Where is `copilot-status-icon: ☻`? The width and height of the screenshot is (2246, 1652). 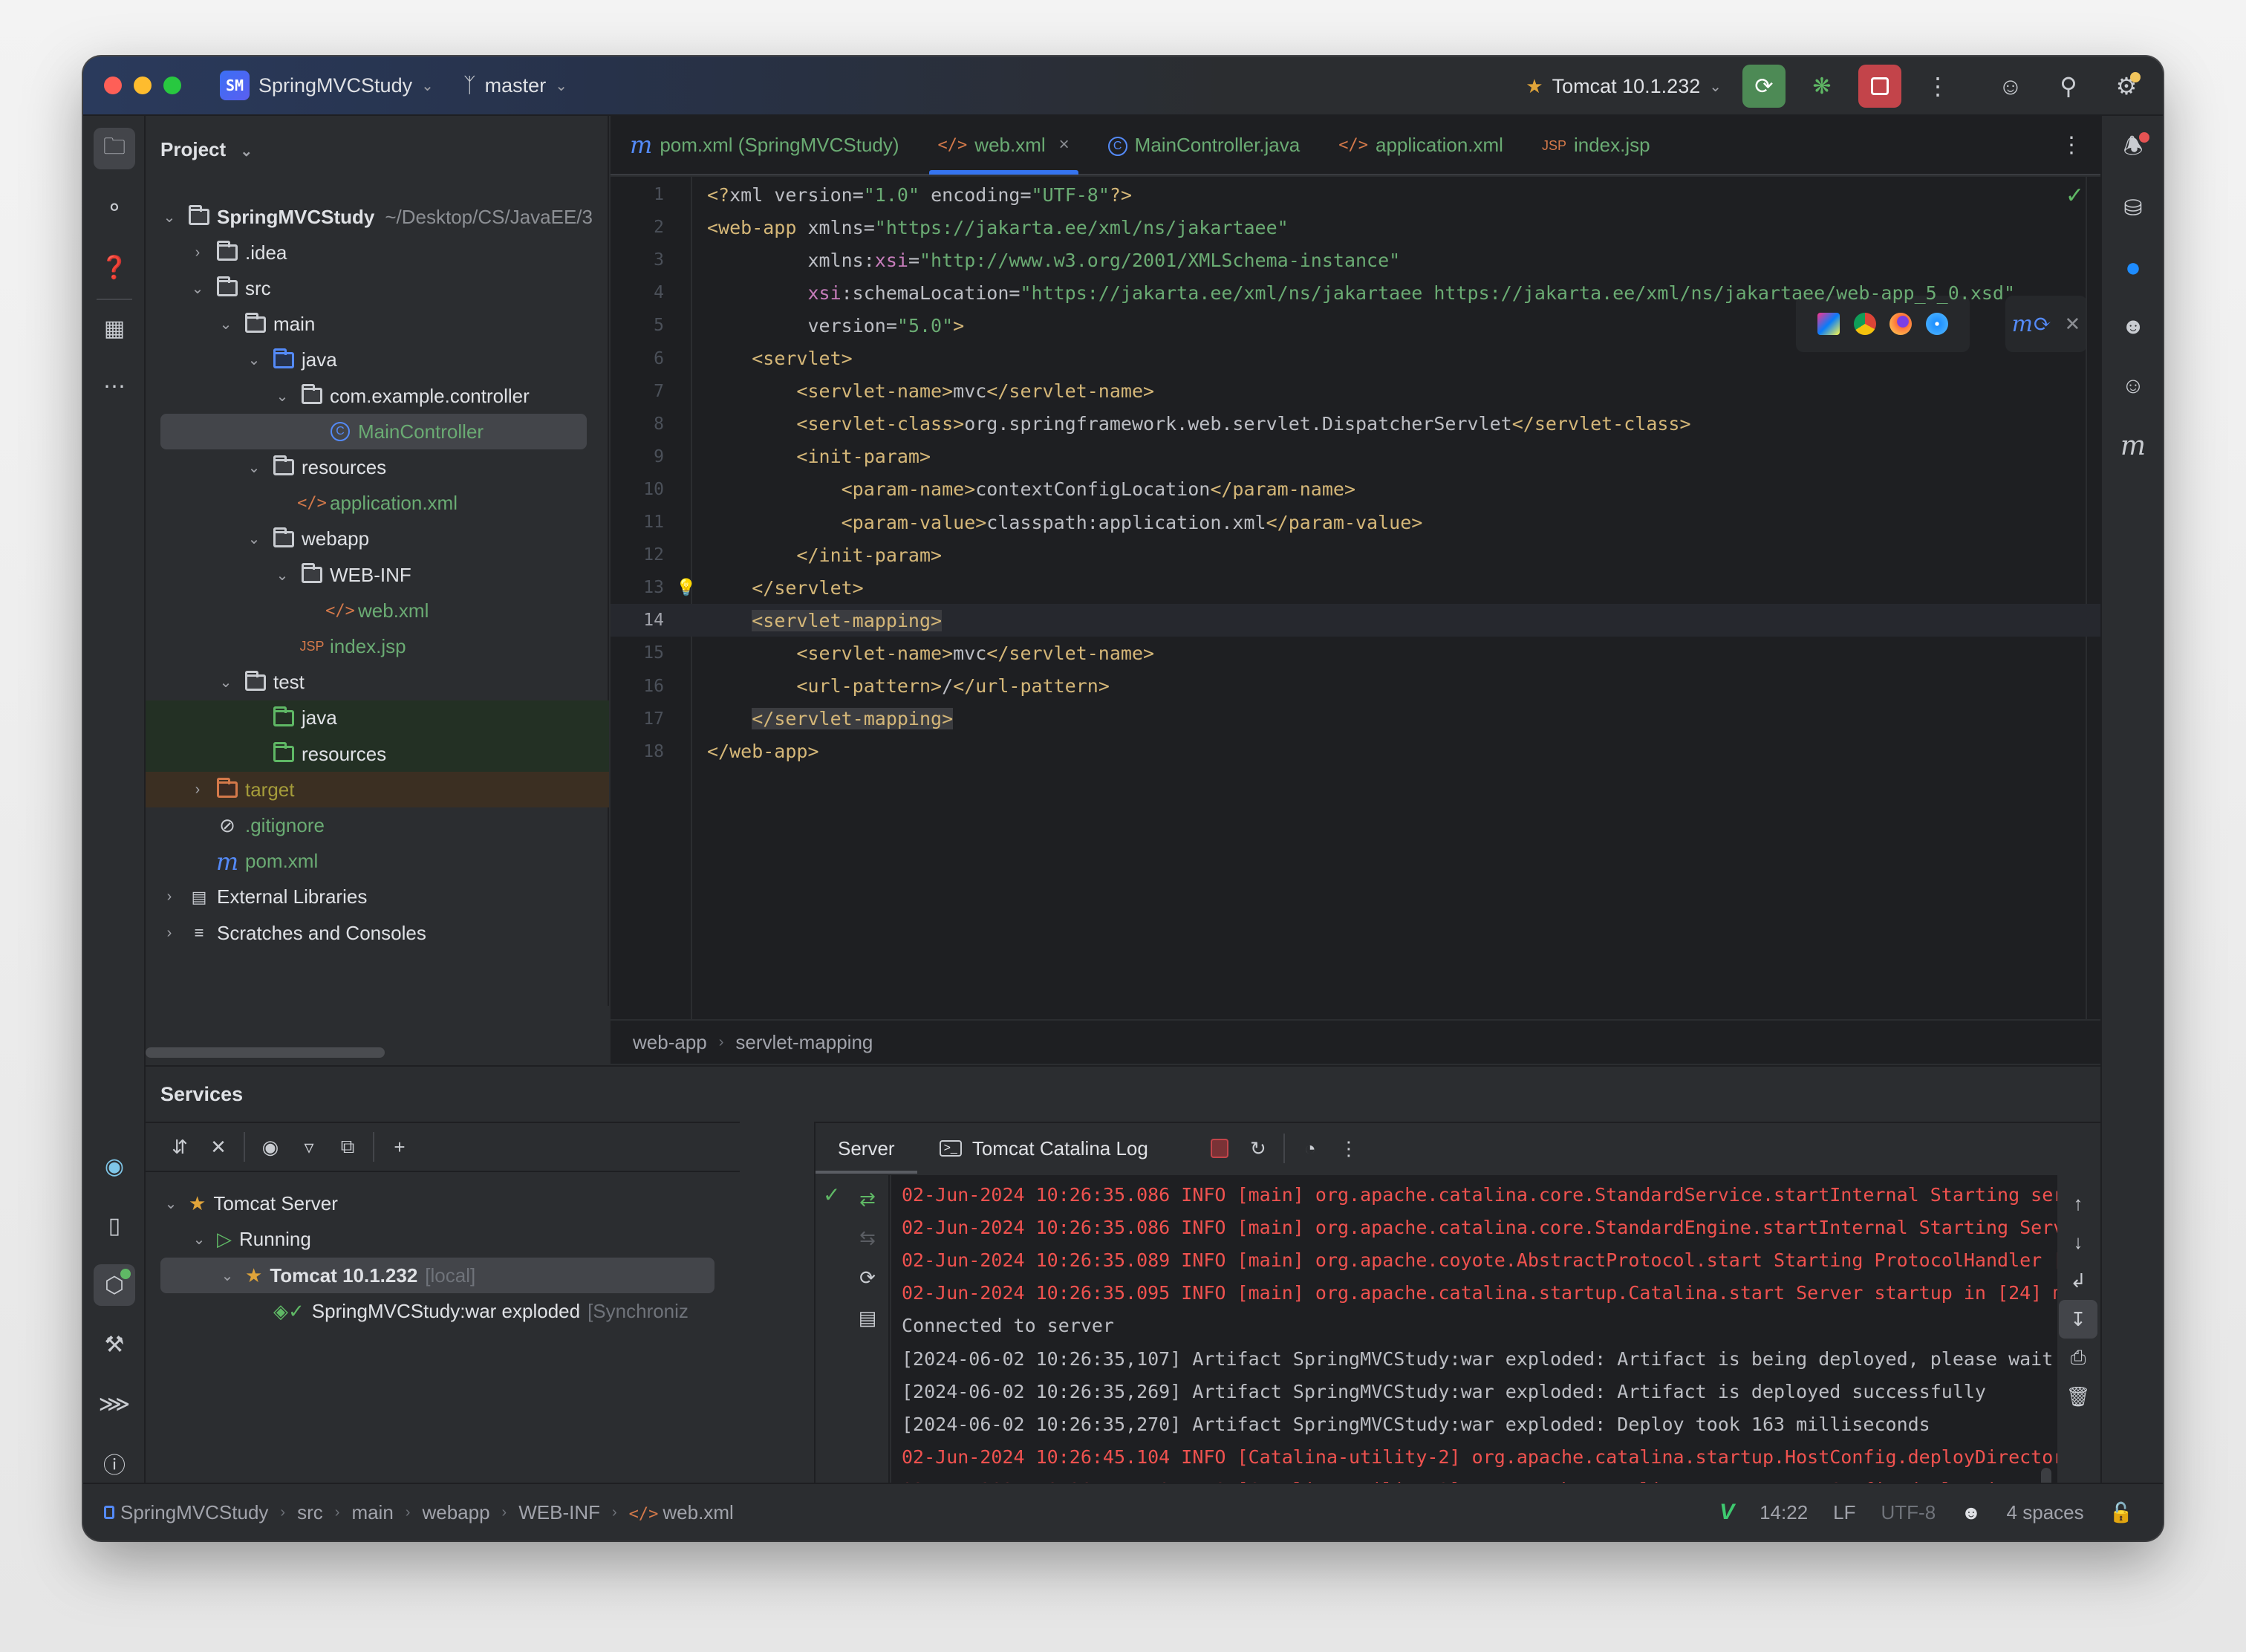 copilot-status-icon: ☻ is located at coordinates (1971, 1513).